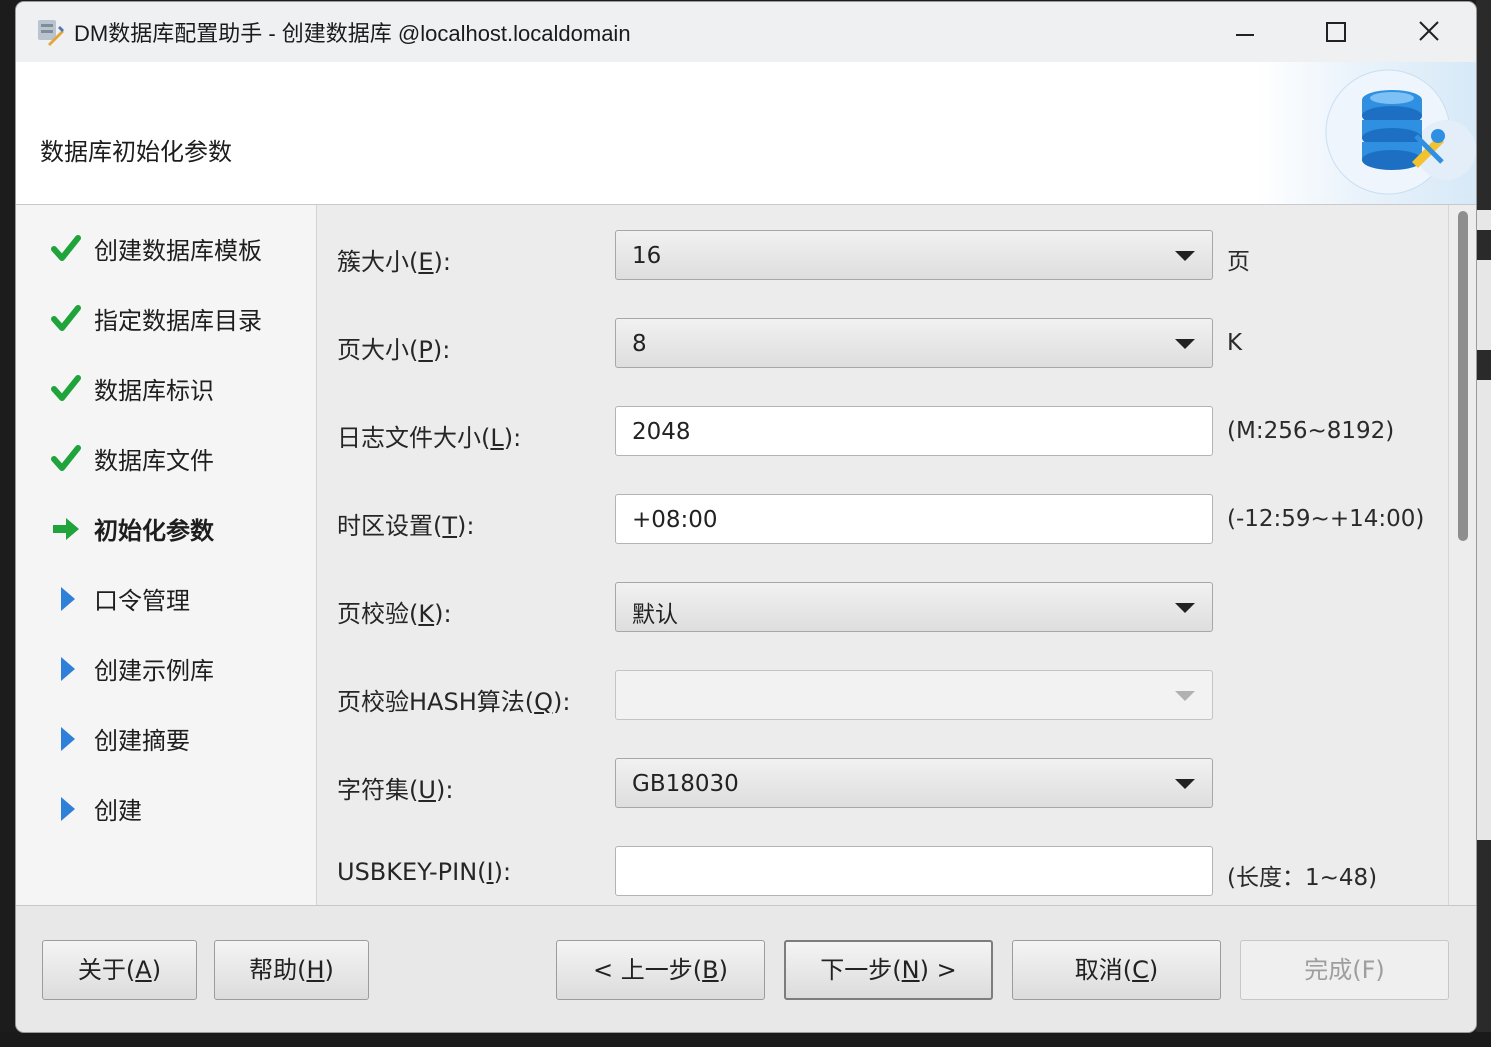  Describe the element at coordinates (1235, 343) in the screenshot. I see `page-size-unit: K` at that location.